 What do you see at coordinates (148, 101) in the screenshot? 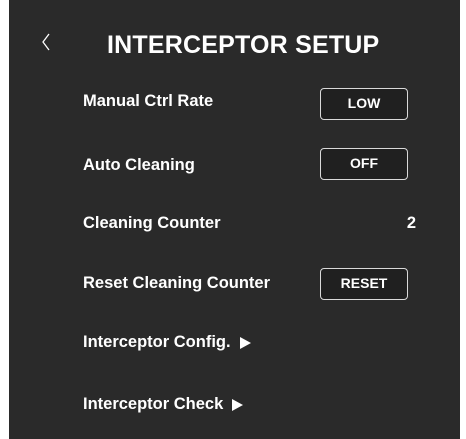
I see `manual-ctrl-rate-label: Manual Ctrl Rate` at bounding box center [148, 101].